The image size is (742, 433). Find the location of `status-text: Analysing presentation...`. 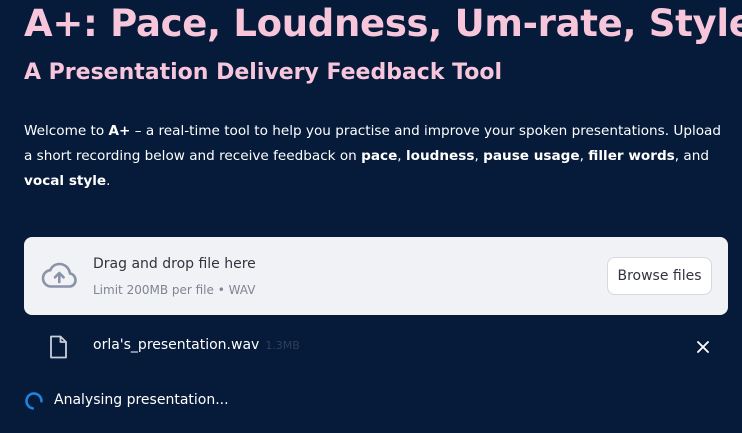

status-text: Analysing presentation... is located at coordinates (141, 400).